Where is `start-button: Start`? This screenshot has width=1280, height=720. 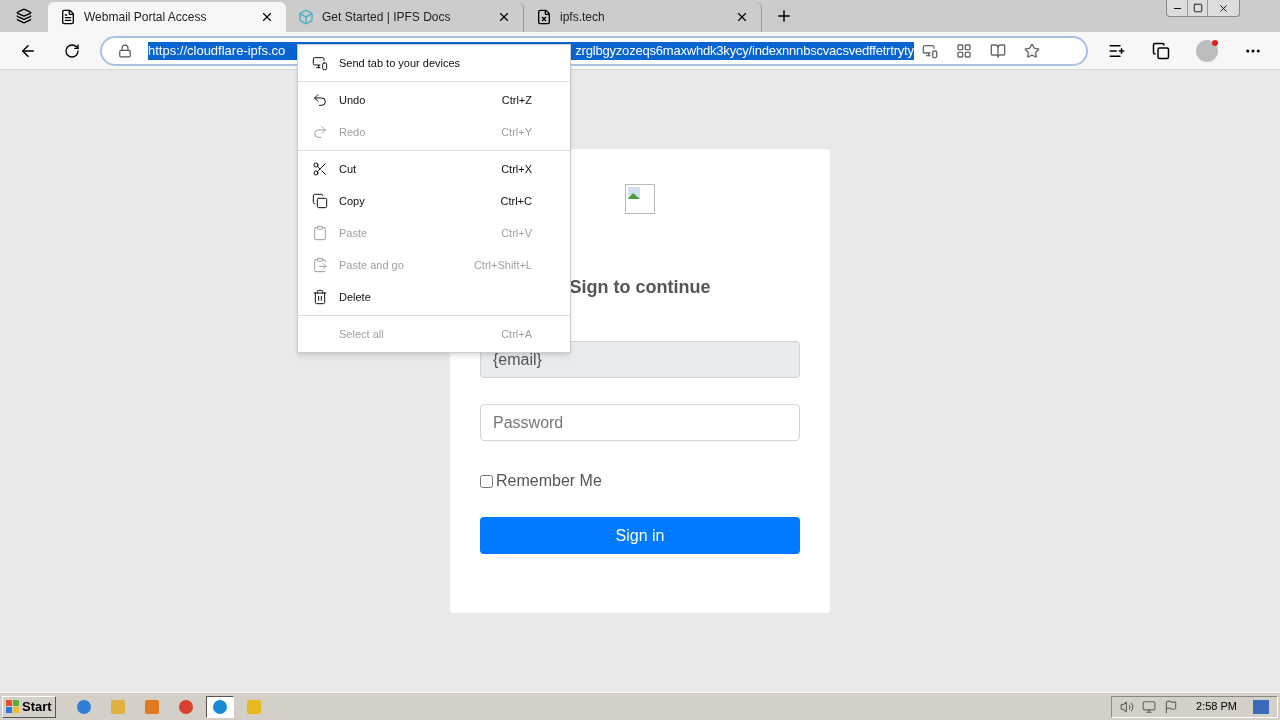
start-button: Start is located at coordinates (29, 706).